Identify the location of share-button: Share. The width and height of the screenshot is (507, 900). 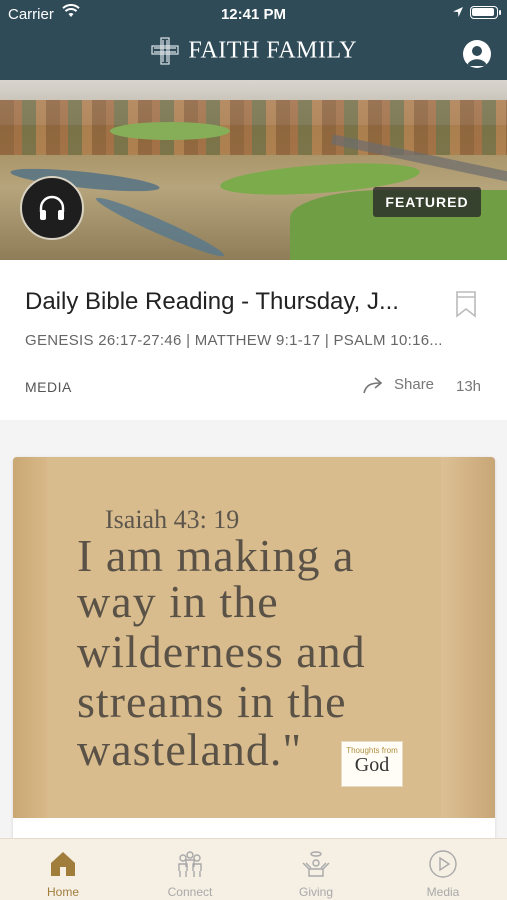
(398, 385).